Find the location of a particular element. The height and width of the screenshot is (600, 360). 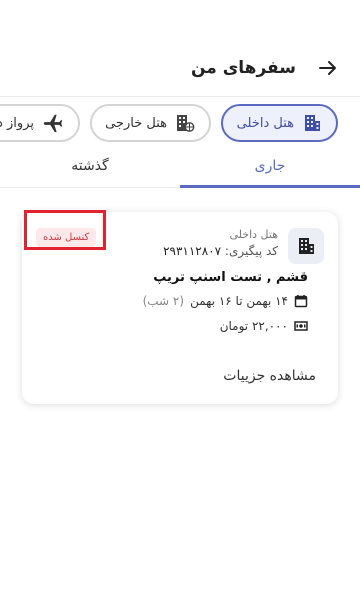

hotel-icon-box is located at coordinates (306, 246).